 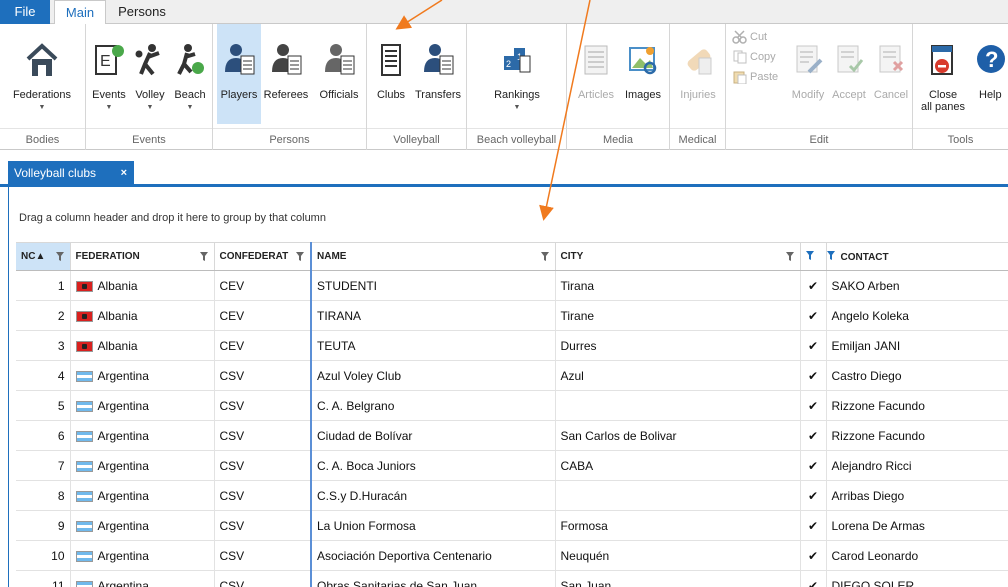 I want to click on cell-nc: 11, so click(x=43, y=578).